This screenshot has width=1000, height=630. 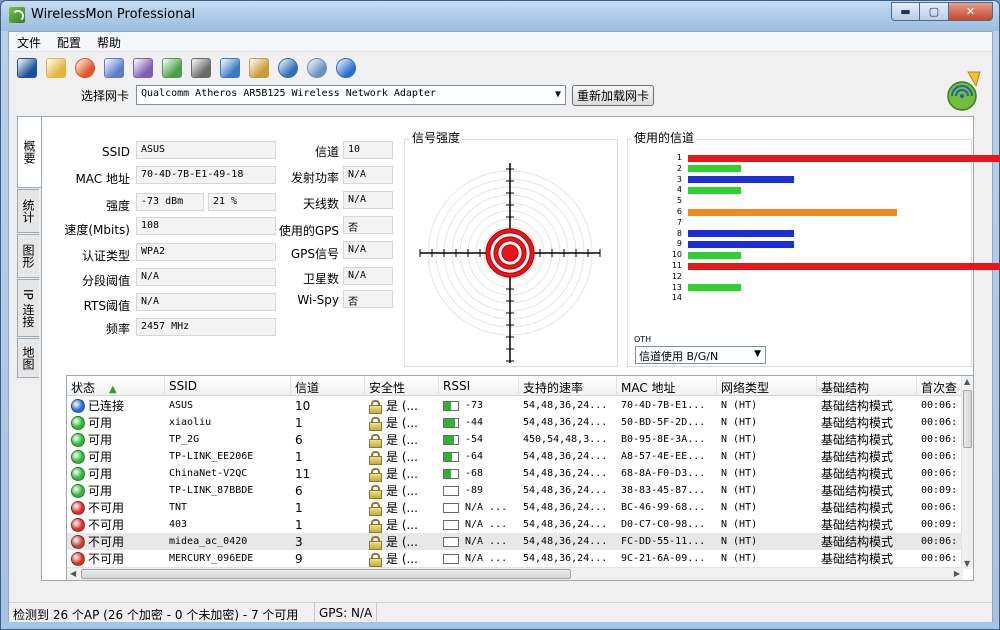 I want to click on maximize-icon: ▢, so click(x=934, y=11).